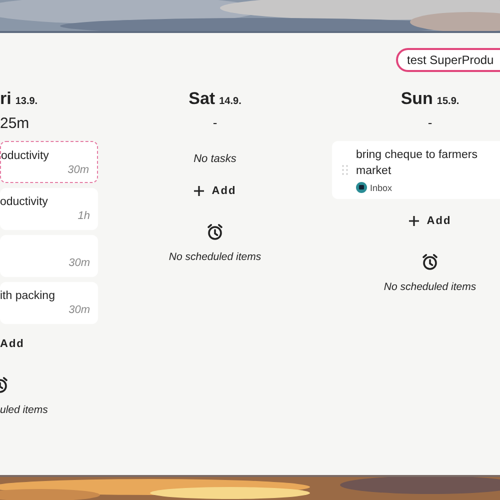 Image resolution: width=500 pixels, height=500 pixels. I want to click on task-card: oductivity 30m, so click(49, 162).